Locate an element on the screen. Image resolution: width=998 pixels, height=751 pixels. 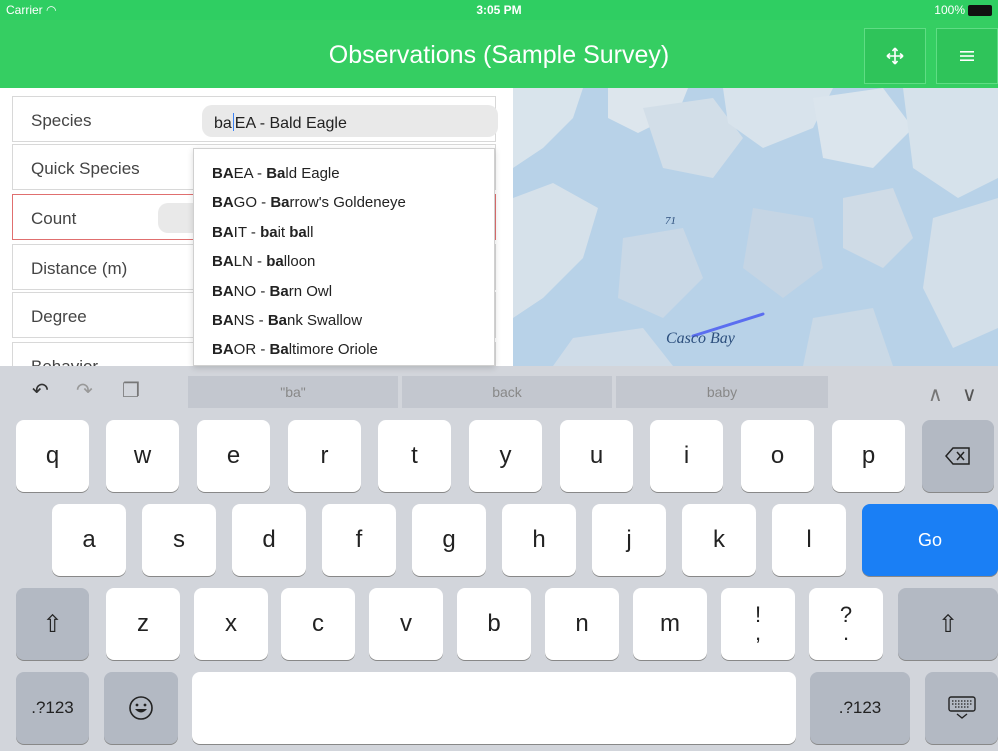
backspace-key is located at coordinates (958, 456).